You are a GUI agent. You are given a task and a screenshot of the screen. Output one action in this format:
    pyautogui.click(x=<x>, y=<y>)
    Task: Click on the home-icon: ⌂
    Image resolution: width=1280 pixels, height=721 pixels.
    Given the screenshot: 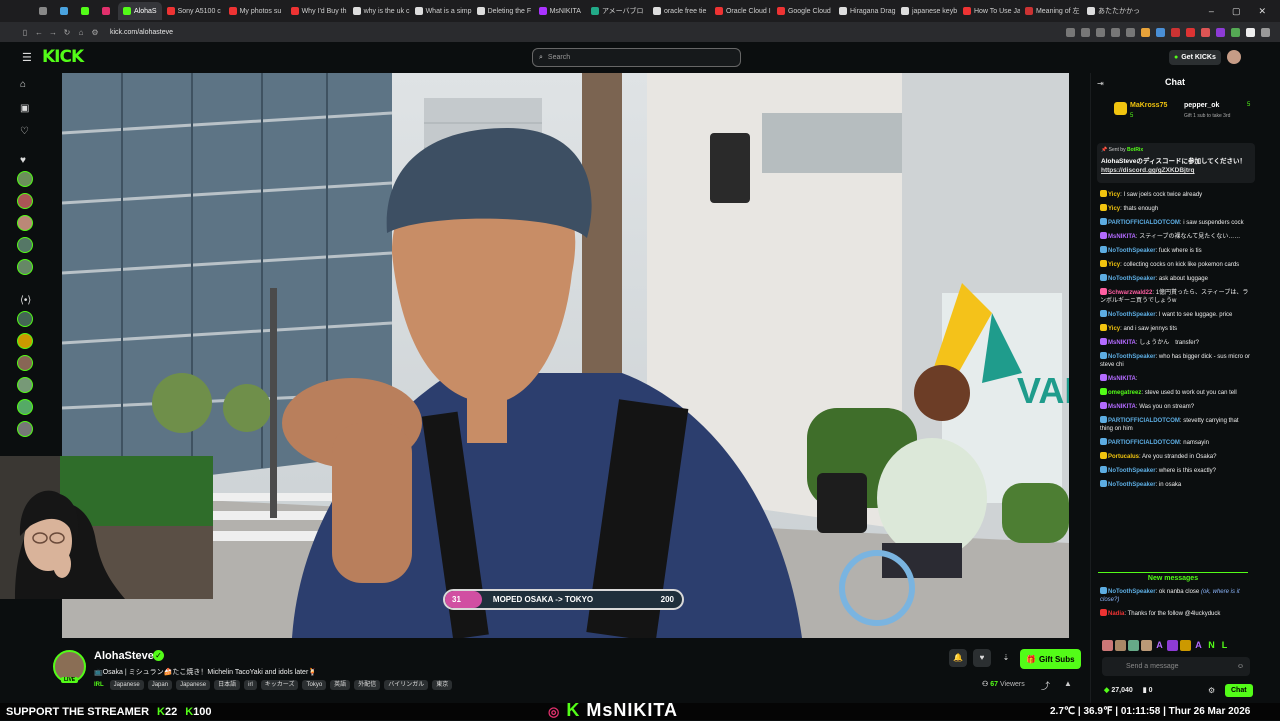 What is the action you would take?
    pyautogui.click(x=23, y=84)
    